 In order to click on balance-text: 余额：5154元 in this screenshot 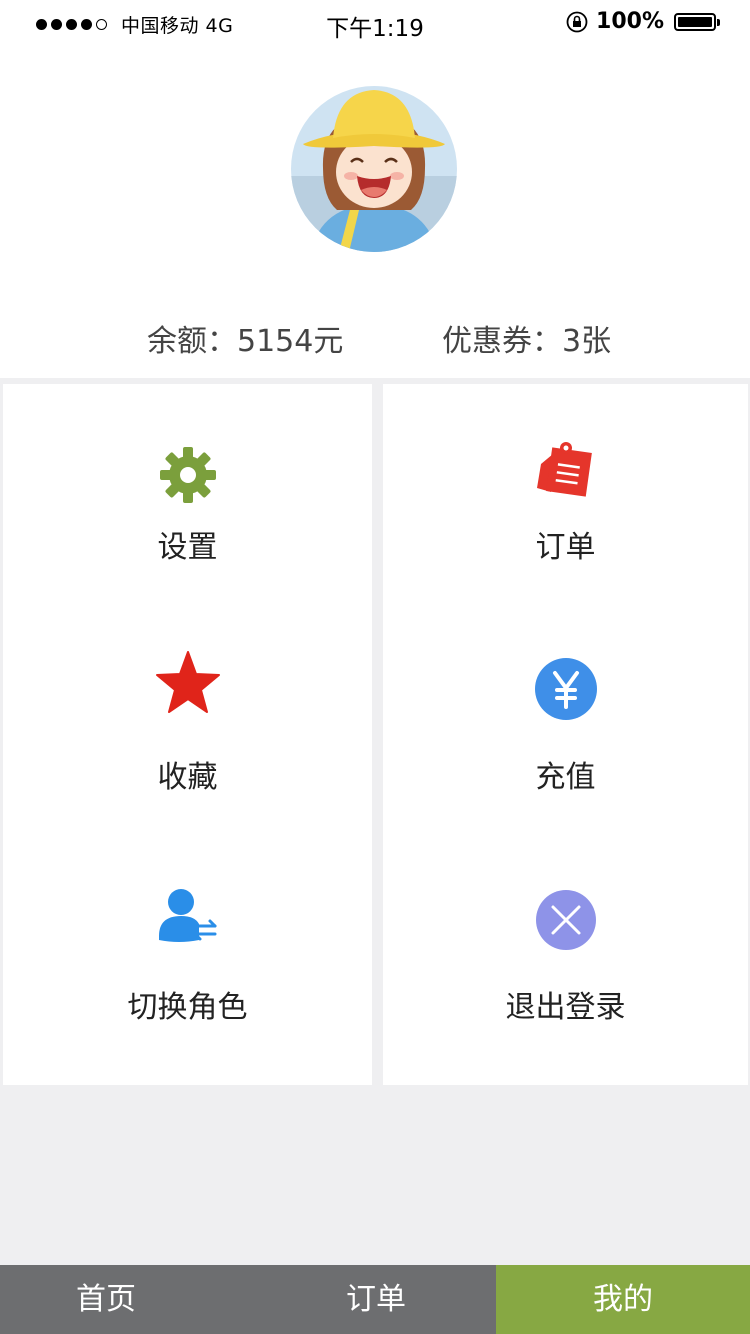, I will do `click(245, 338)`.